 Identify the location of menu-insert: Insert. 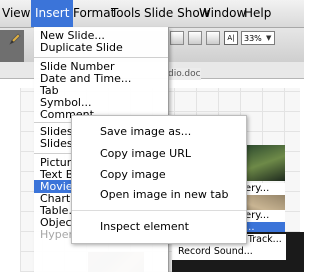
(52, 13).